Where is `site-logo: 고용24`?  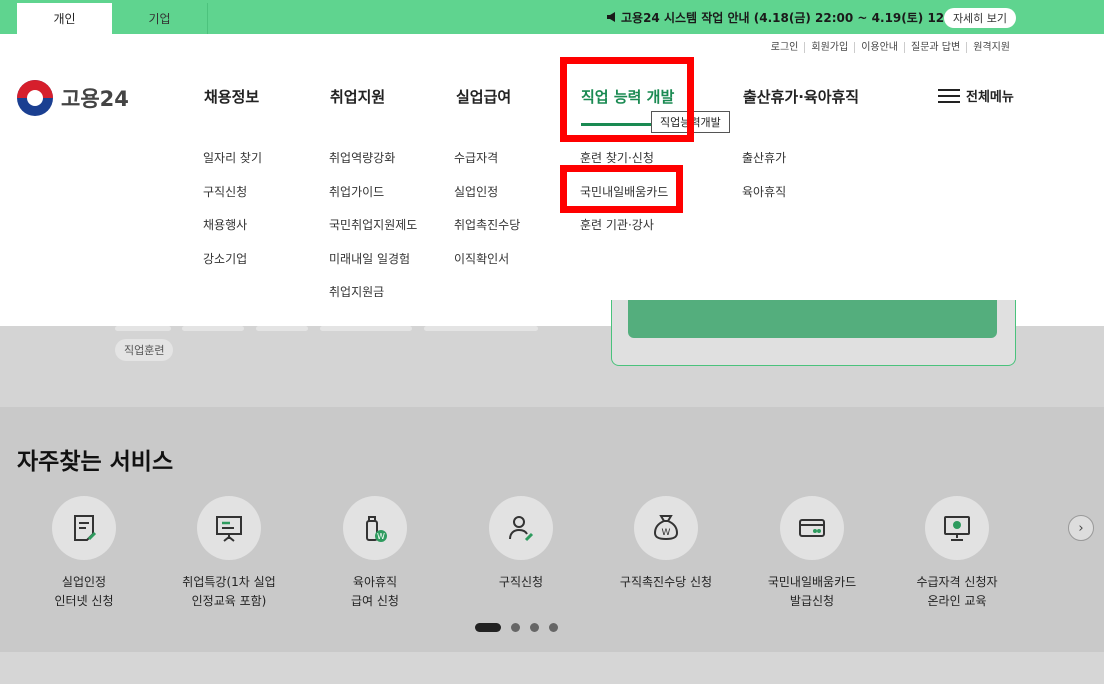 site-logo: 고용24 is located at coordinates (73, 98).